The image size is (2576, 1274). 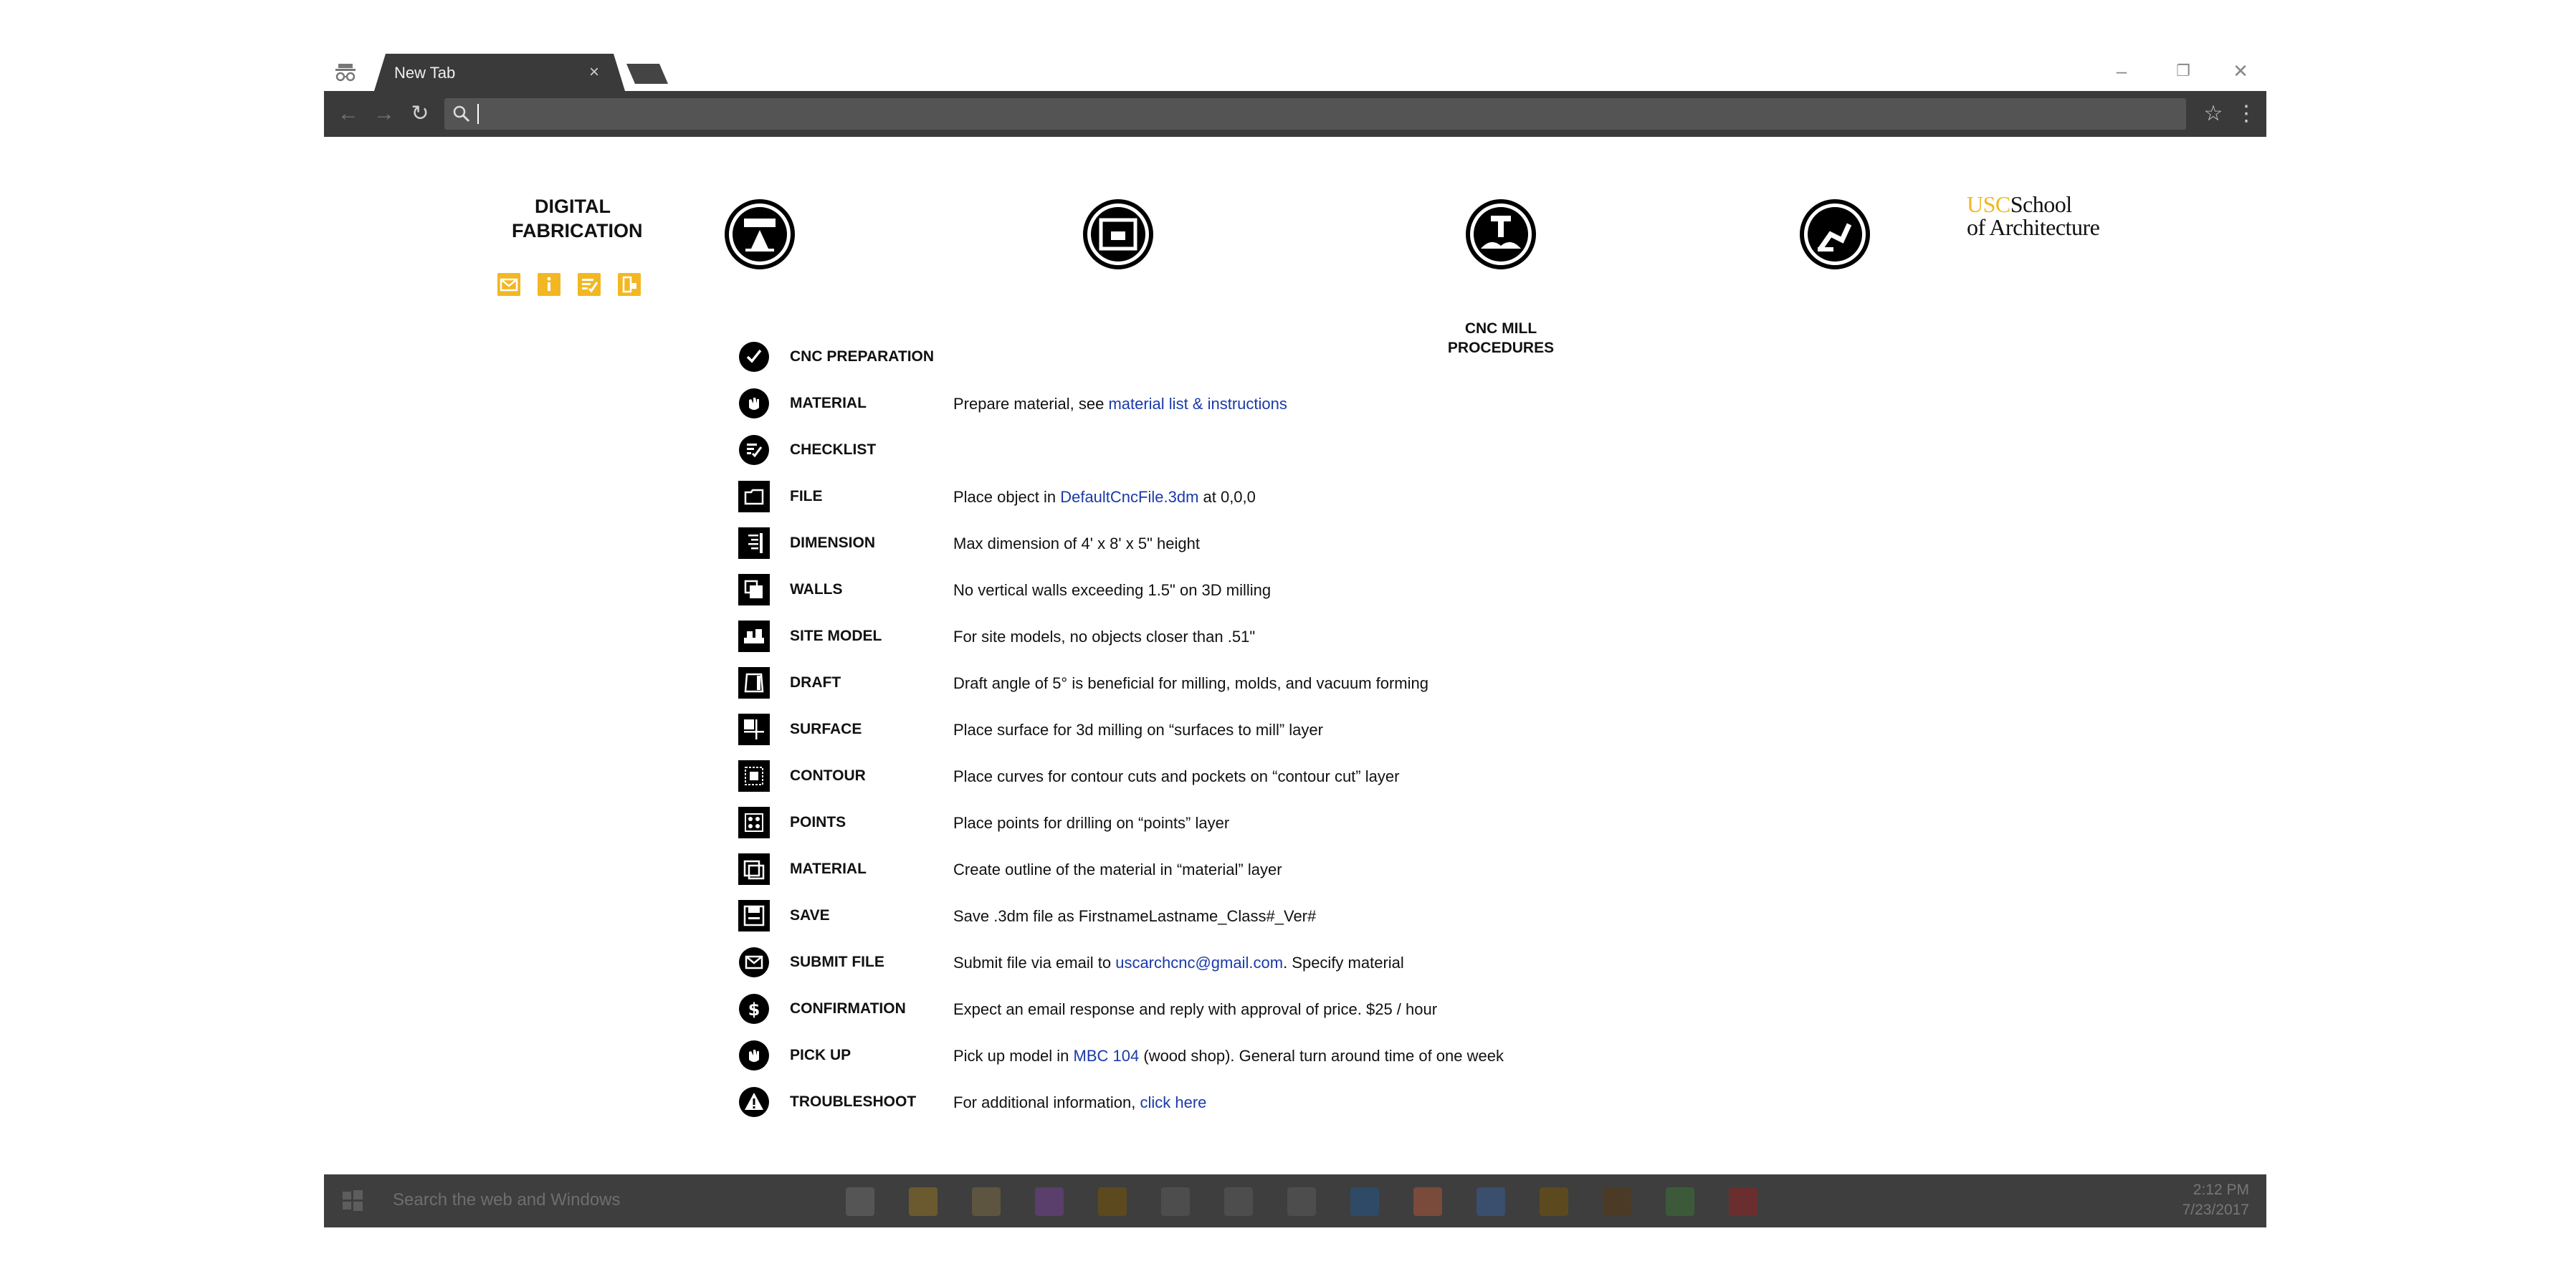 I want to click on contour-icon, so click(x=754, y=776).